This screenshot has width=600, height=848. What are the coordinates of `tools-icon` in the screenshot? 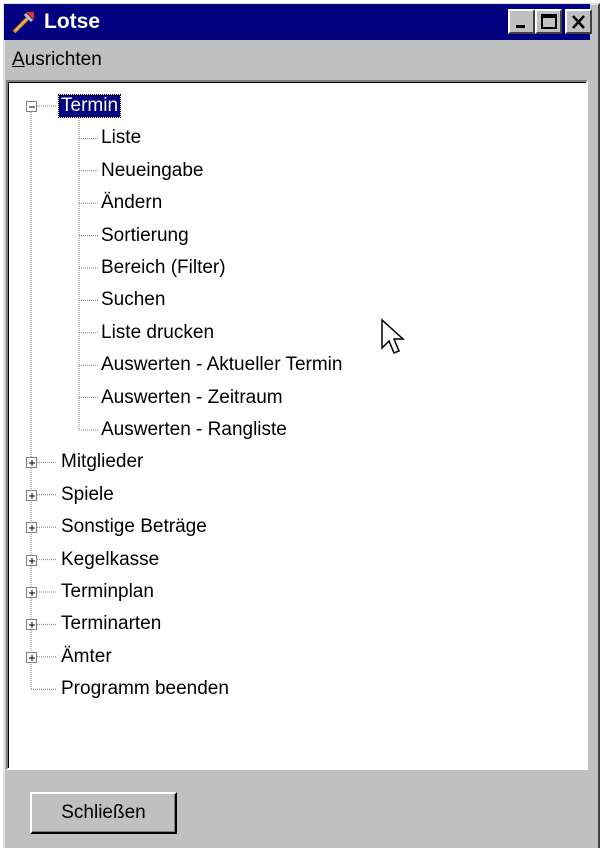 It's located at (23, 23).